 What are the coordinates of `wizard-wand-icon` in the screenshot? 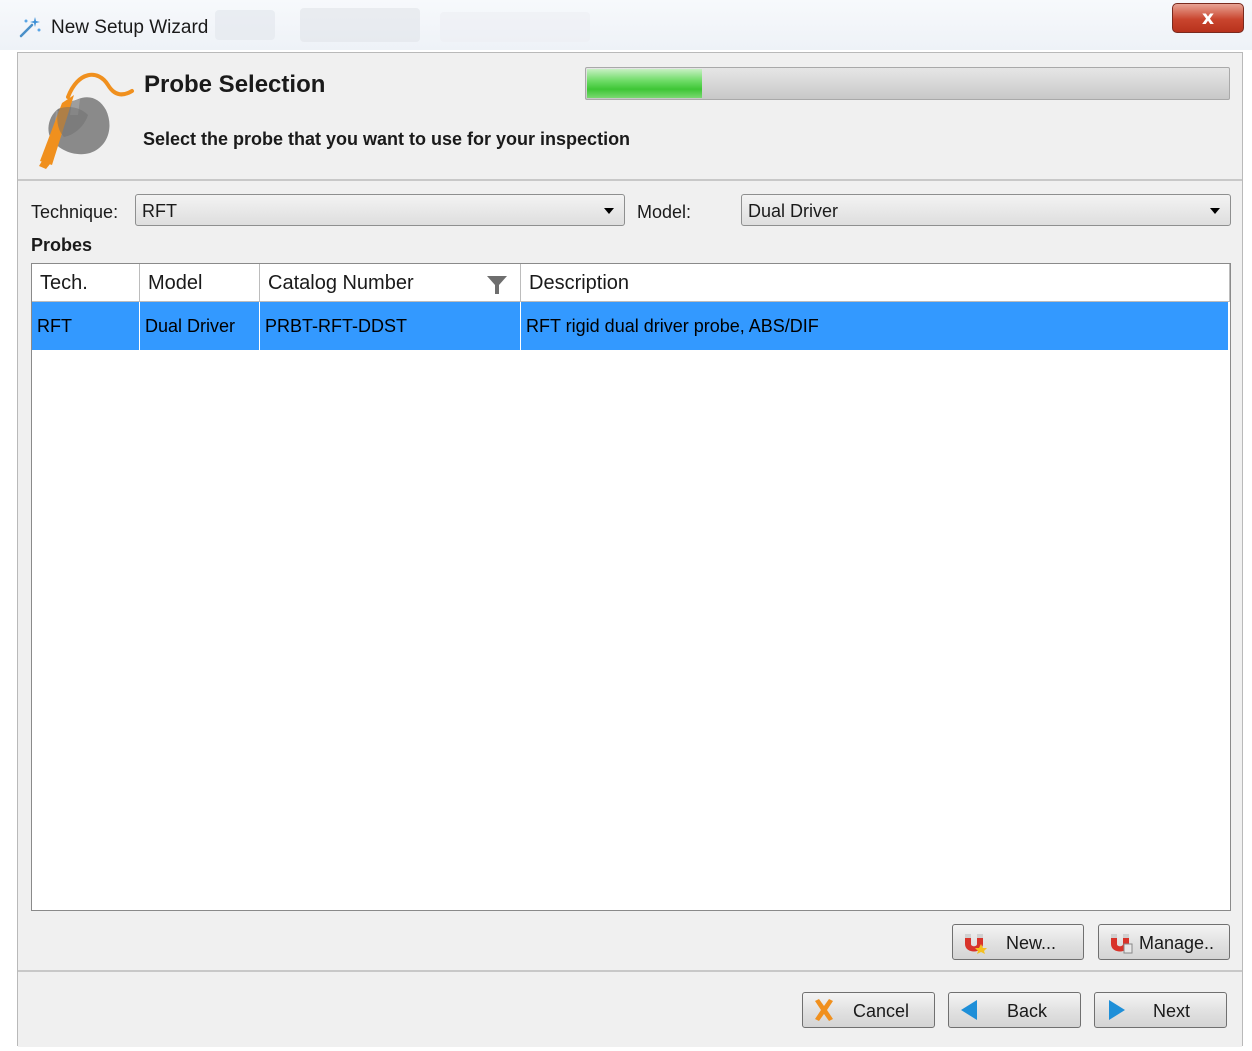 It's located at (30, 27).